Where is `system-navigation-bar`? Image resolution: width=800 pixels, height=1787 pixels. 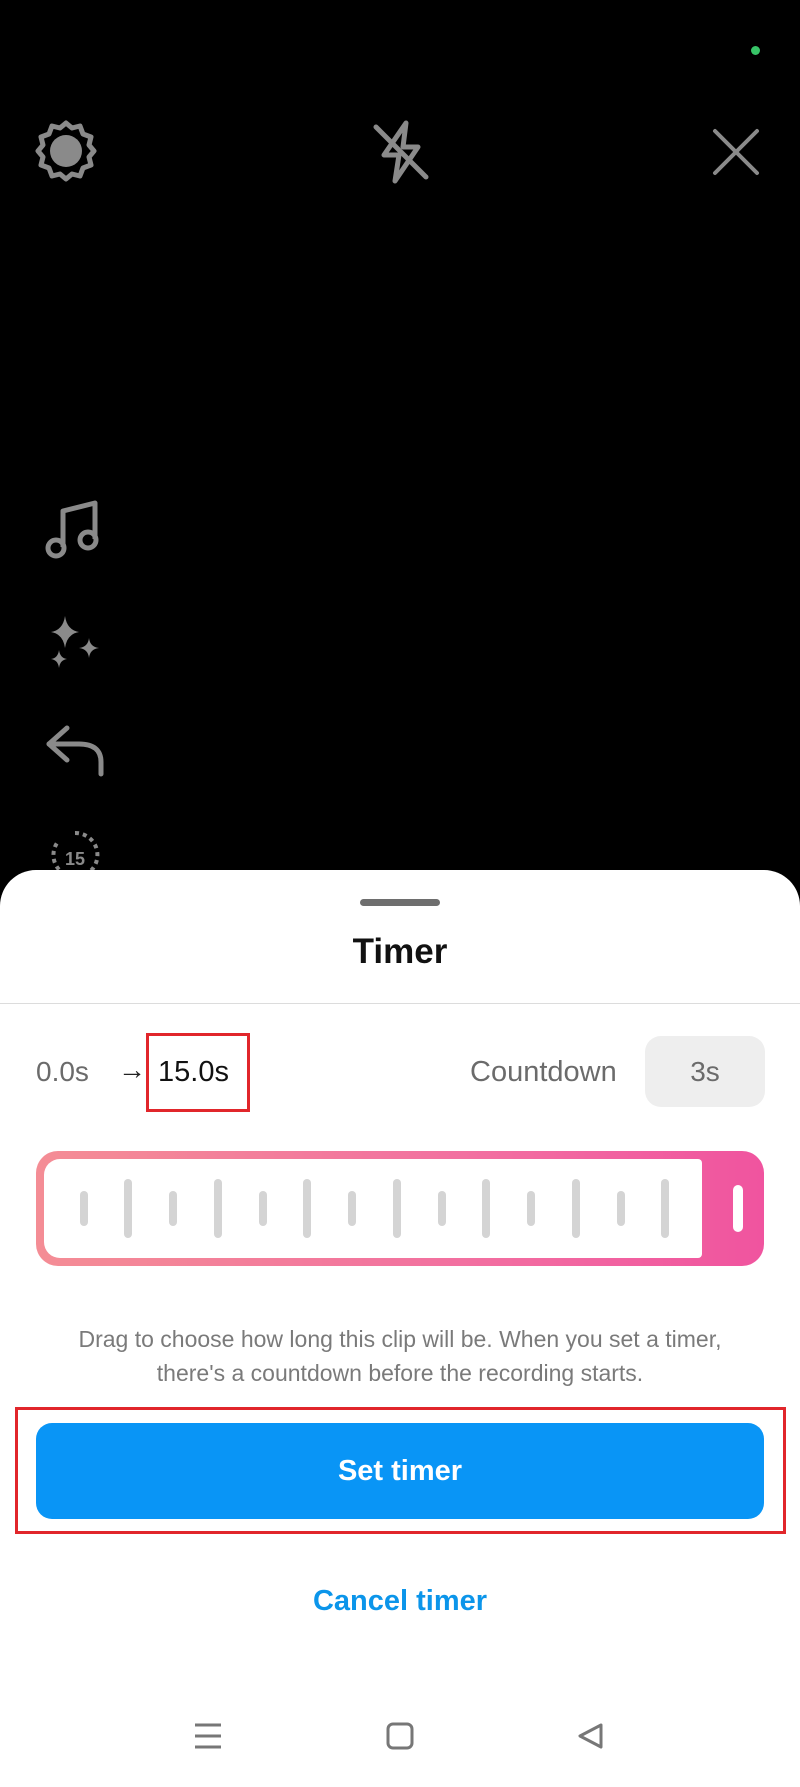
system-navigation-bar is located at coordinates (400, 1736).